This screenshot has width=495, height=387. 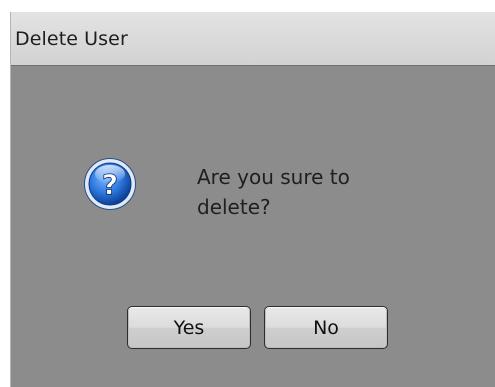 I want to click on dialog-message: Are you sure to delete?, so click(x=273, y=192).